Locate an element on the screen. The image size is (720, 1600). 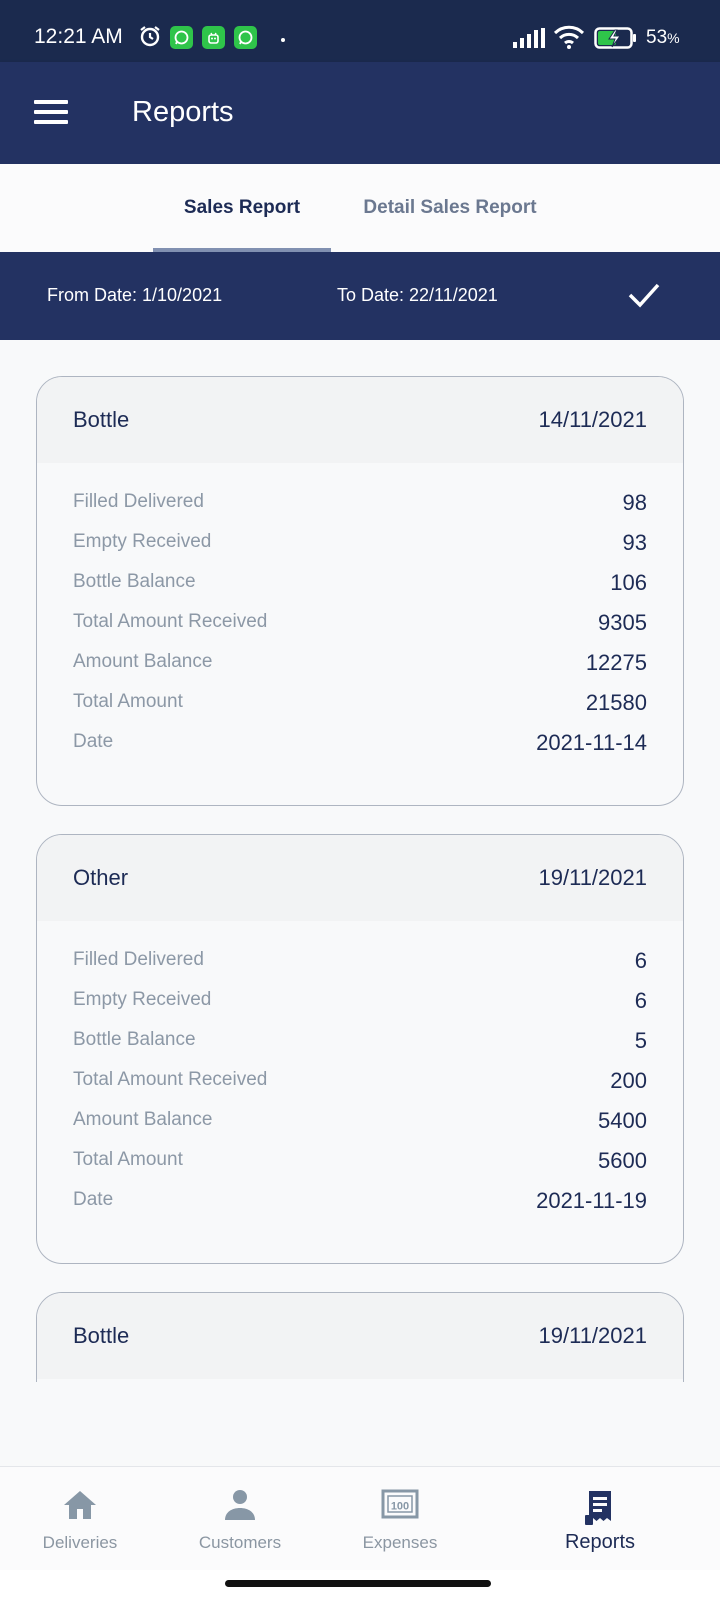
receipt-icon is located at coordinates (600, 1510).